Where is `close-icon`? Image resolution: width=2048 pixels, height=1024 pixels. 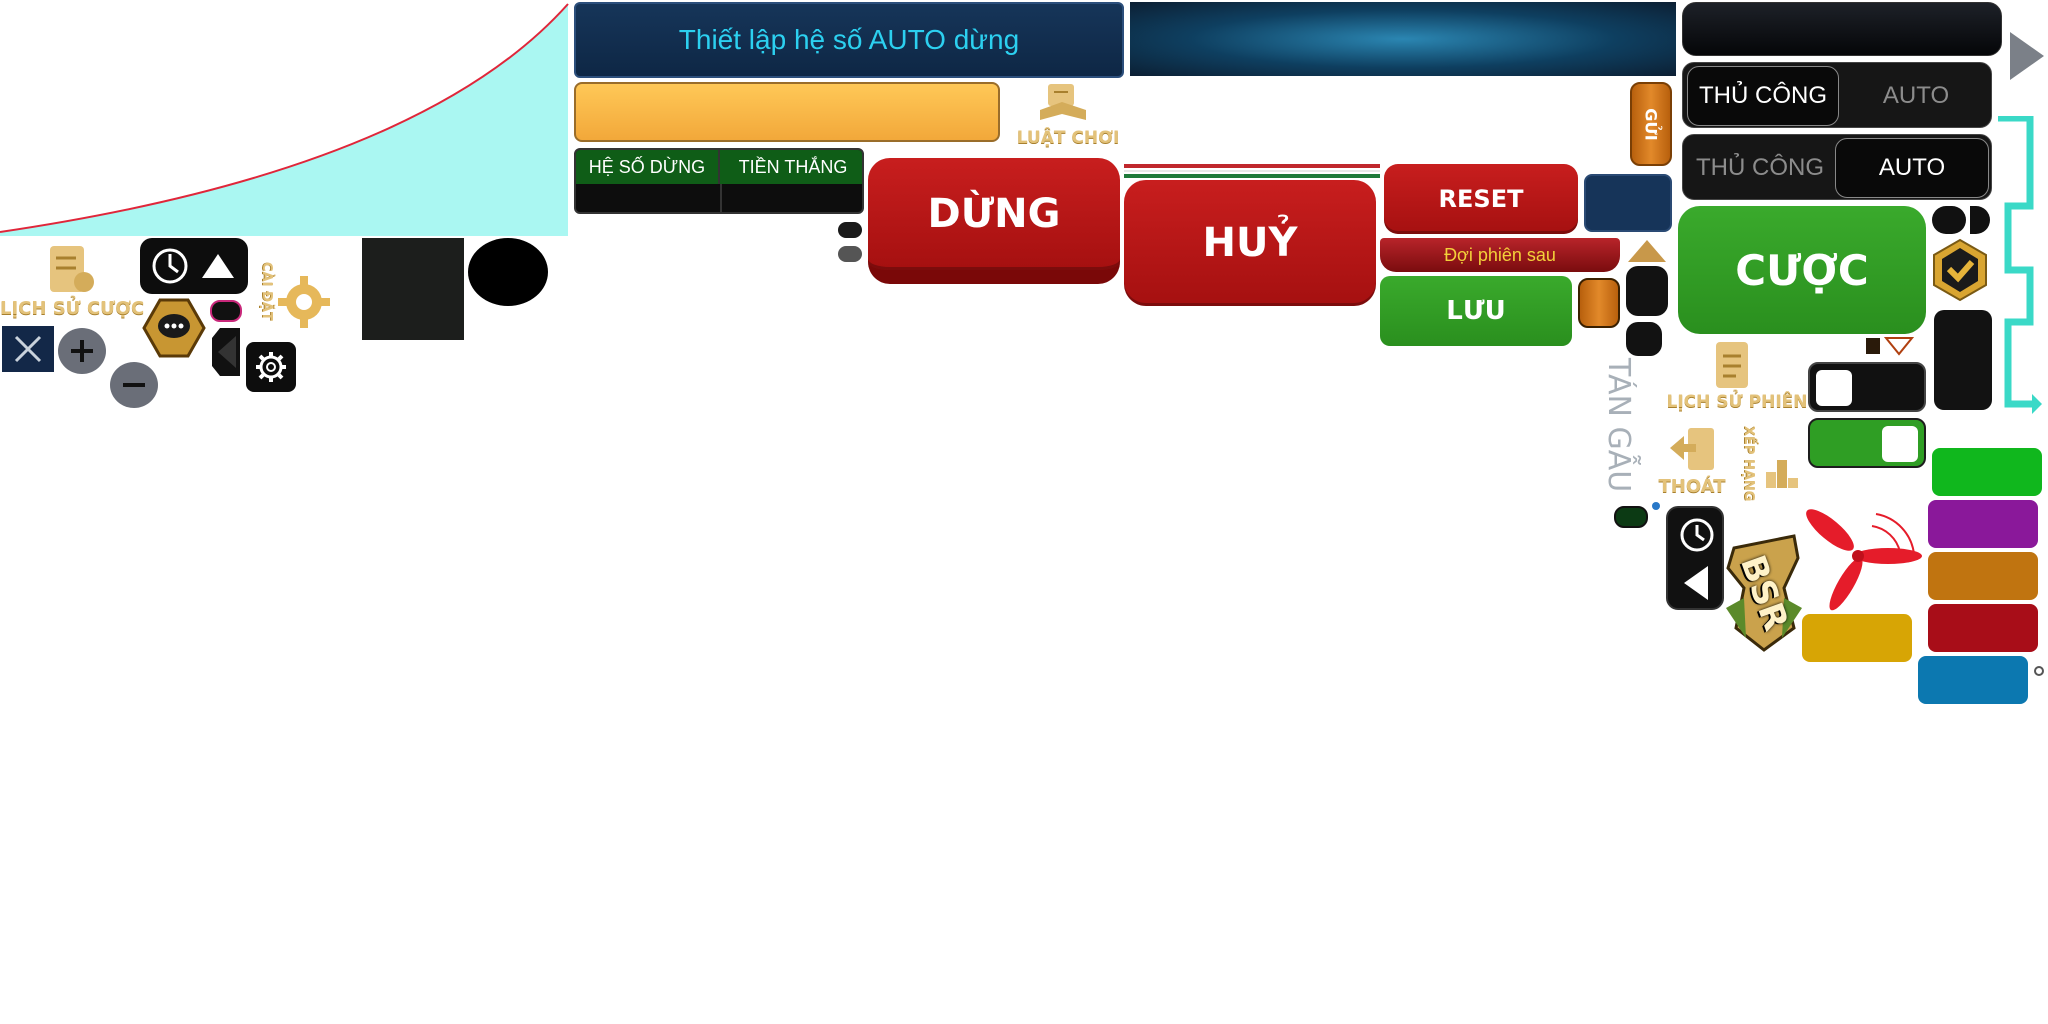 close-icon is located at coordinates (28, 349).